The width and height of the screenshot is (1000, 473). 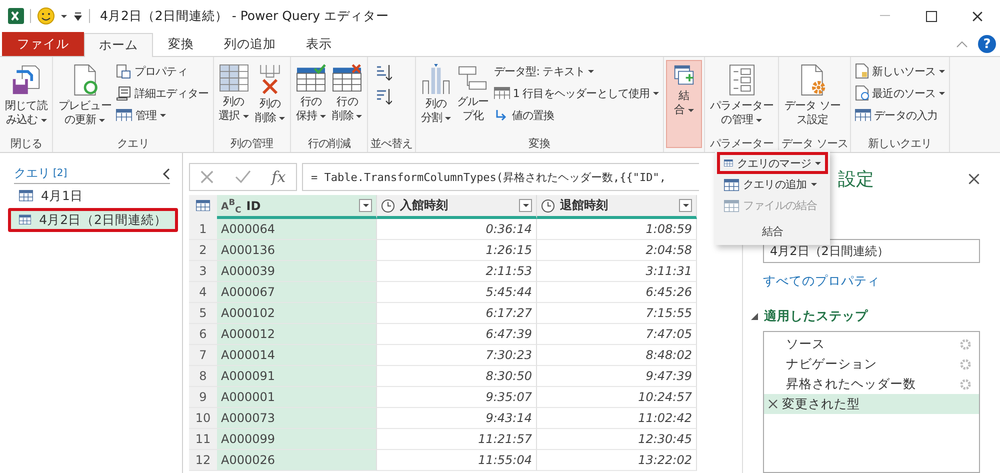 I want to click on table-cell: A000014, so click(x=297, y=355).